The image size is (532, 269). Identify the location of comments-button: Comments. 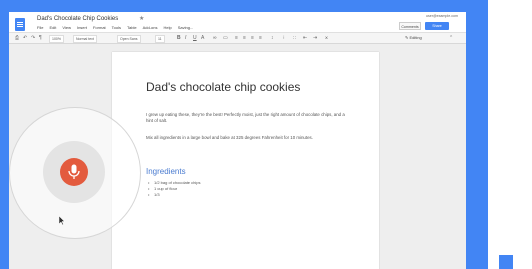
(410, 26).